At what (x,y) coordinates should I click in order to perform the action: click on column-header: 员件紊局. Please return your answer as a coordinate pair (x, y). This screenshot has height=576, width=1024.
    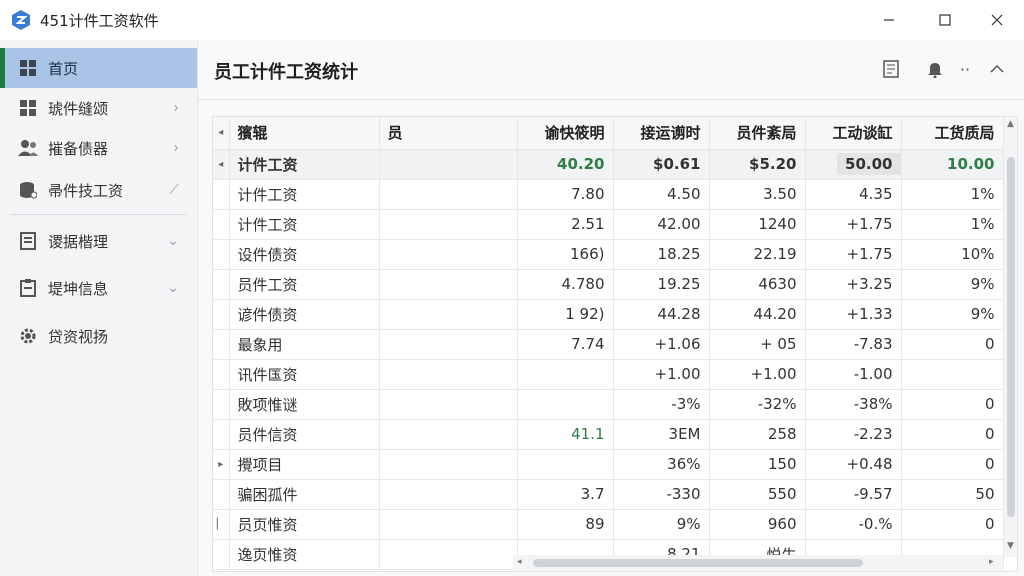
    Looking at the image, I should click on (757, 133).